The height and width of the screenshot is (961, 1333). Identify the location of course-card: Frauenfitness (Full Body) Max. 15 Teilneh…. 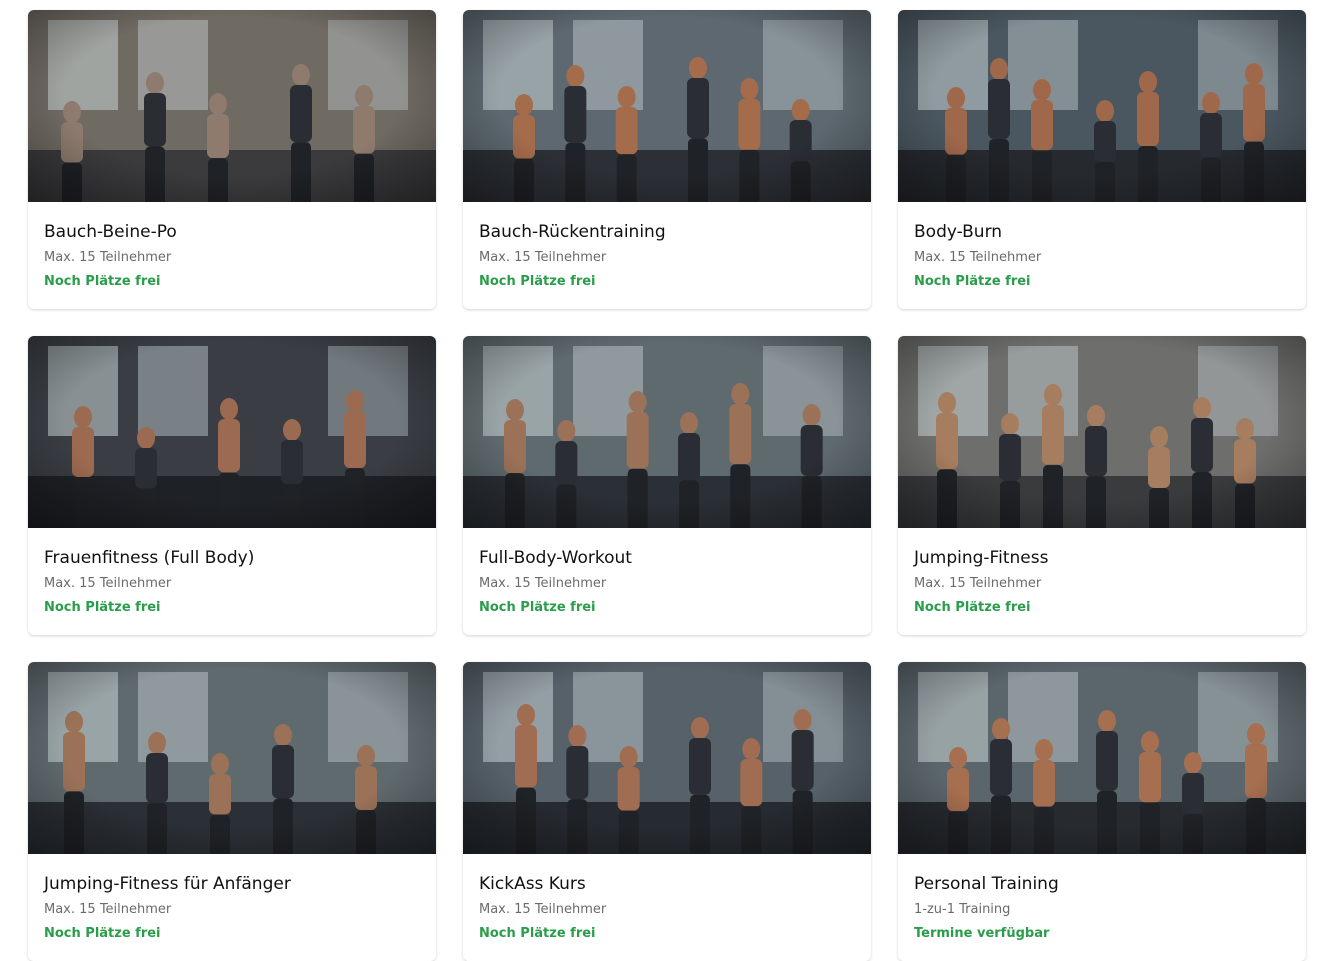
(232, 485).